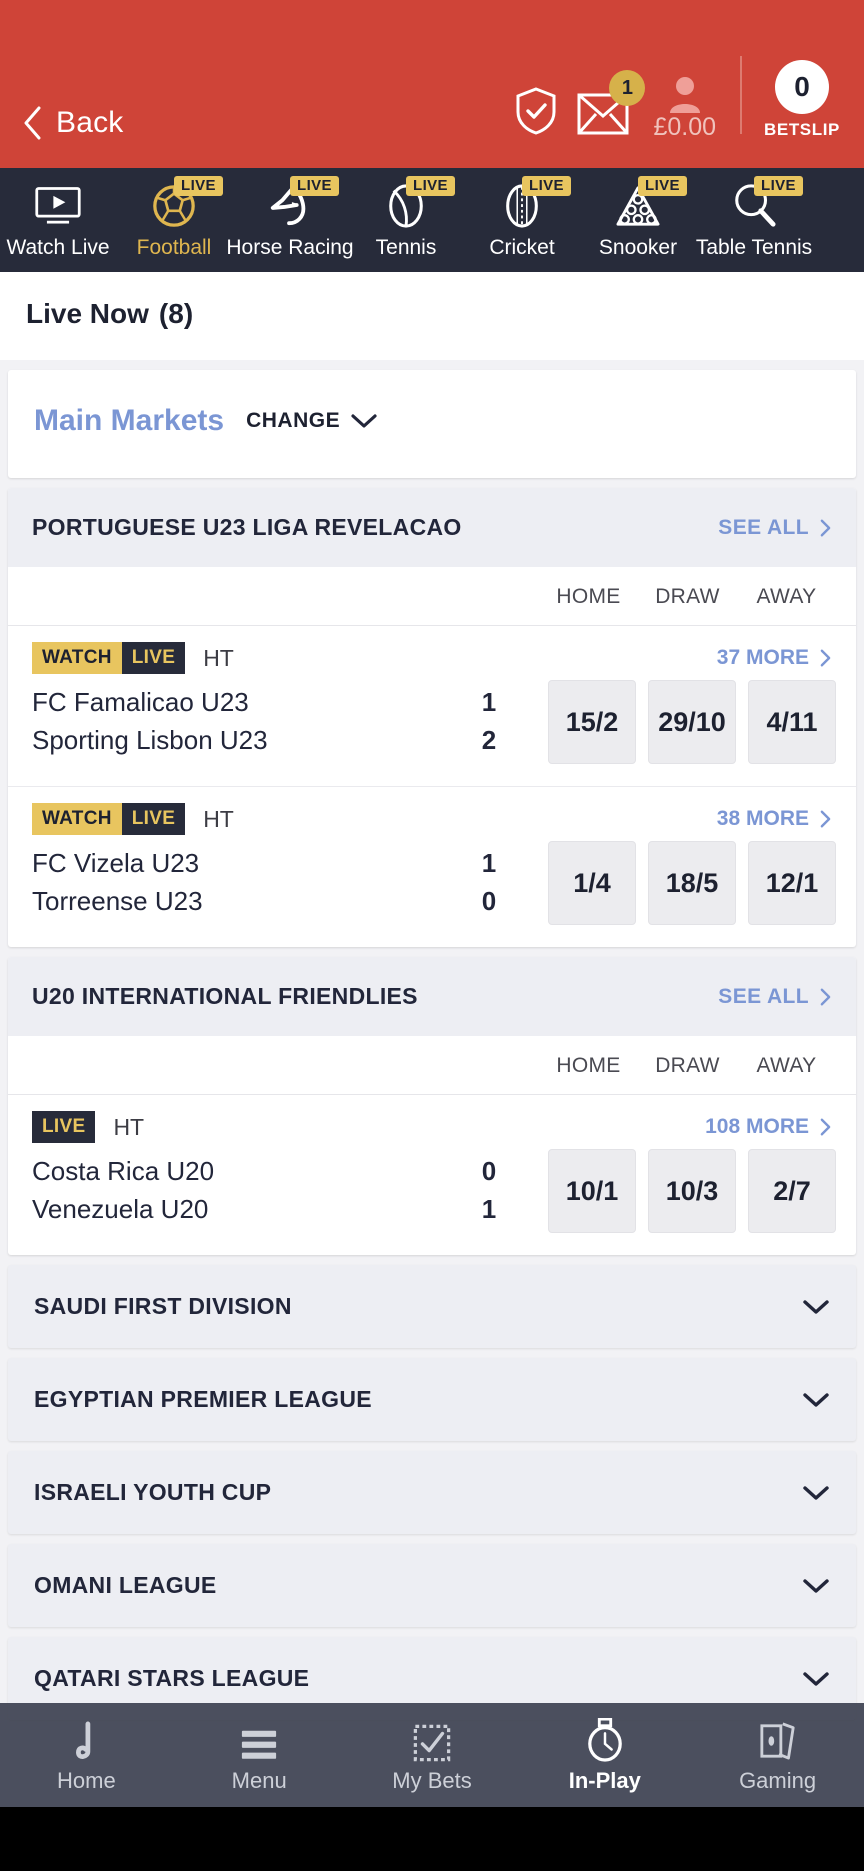 This screenshot has width=864, height=1871. What do you see at coordinates (225, 996) in the screenshot?
I see `league-name: U20 INTERNATIONAL FRIENDLIES` at bounding box center [225, 996].